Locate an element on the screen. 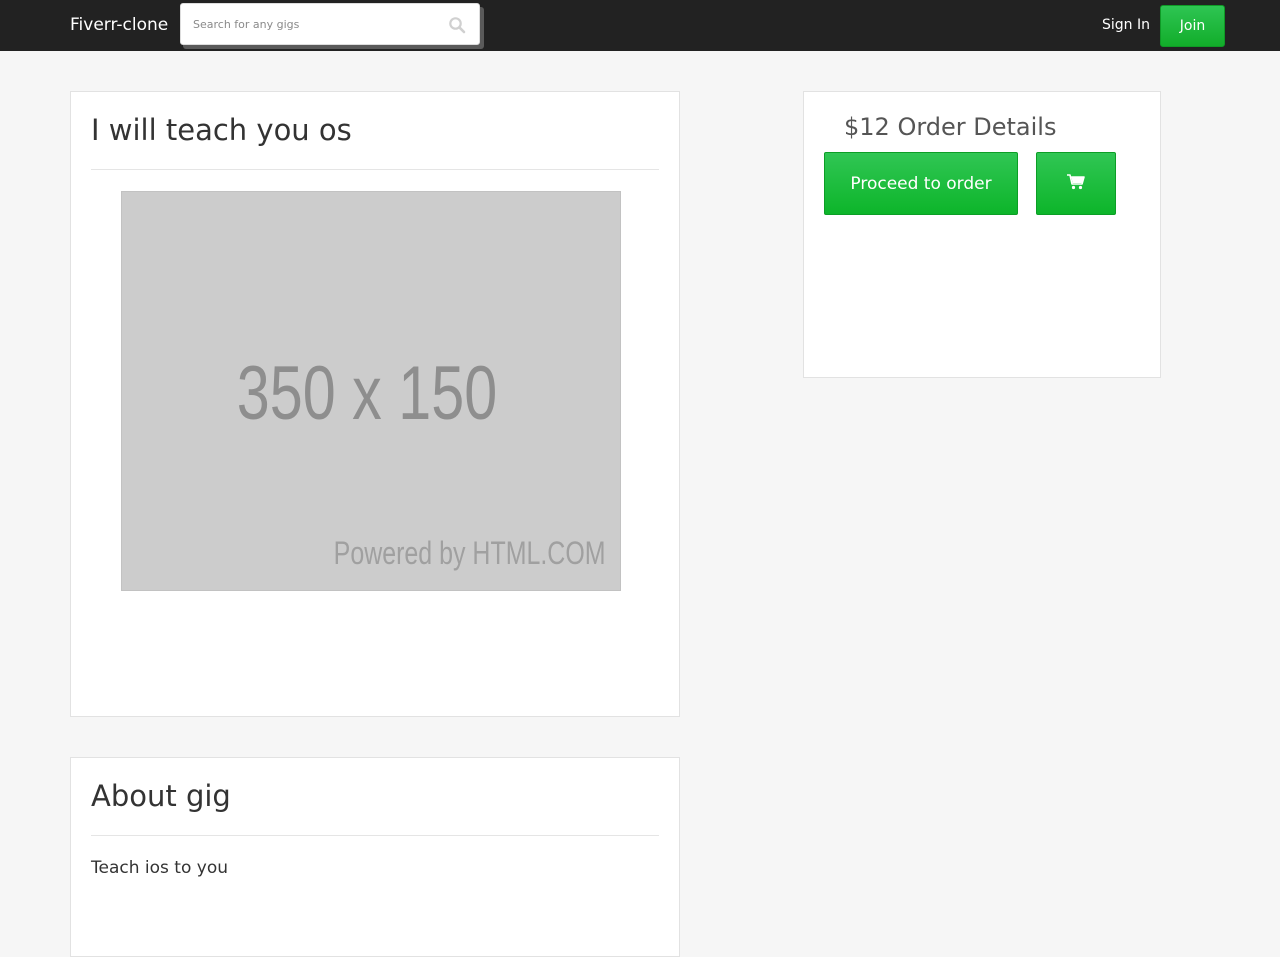 This screenshot has height=957, width=1280. placeholder-size-text: 350 x 150 is located at coordinates (367, 393).